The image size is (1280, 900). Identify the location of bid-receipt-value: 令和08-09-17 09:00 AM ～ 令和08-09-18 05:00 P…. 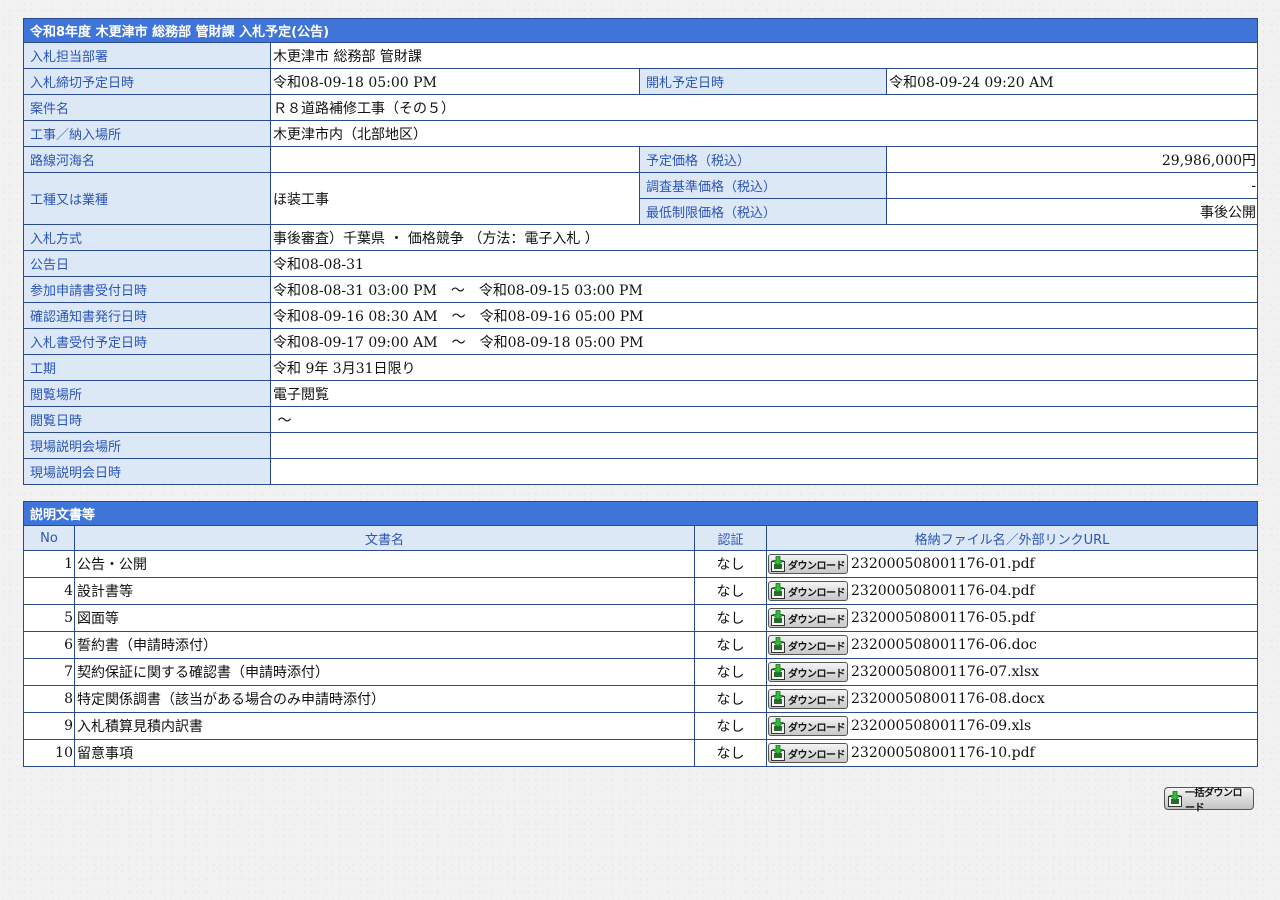
(764, 341).